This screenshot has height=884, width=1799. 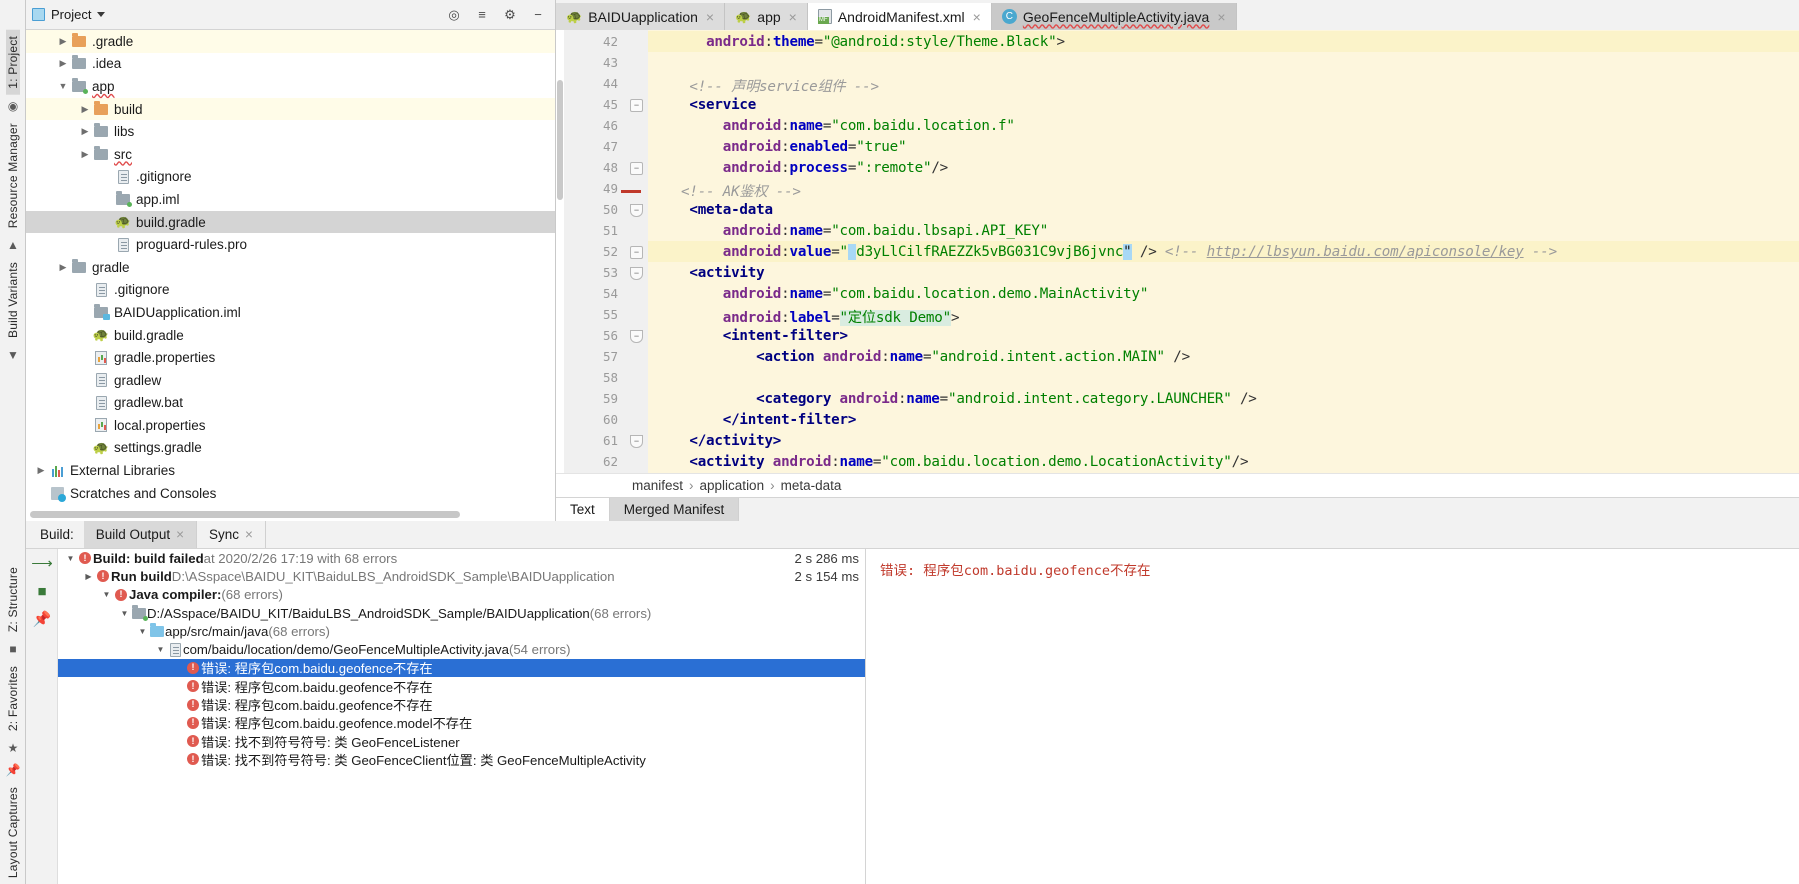 I want to click on project-tree-item: gradle.properties, so click(x=290, y=357).